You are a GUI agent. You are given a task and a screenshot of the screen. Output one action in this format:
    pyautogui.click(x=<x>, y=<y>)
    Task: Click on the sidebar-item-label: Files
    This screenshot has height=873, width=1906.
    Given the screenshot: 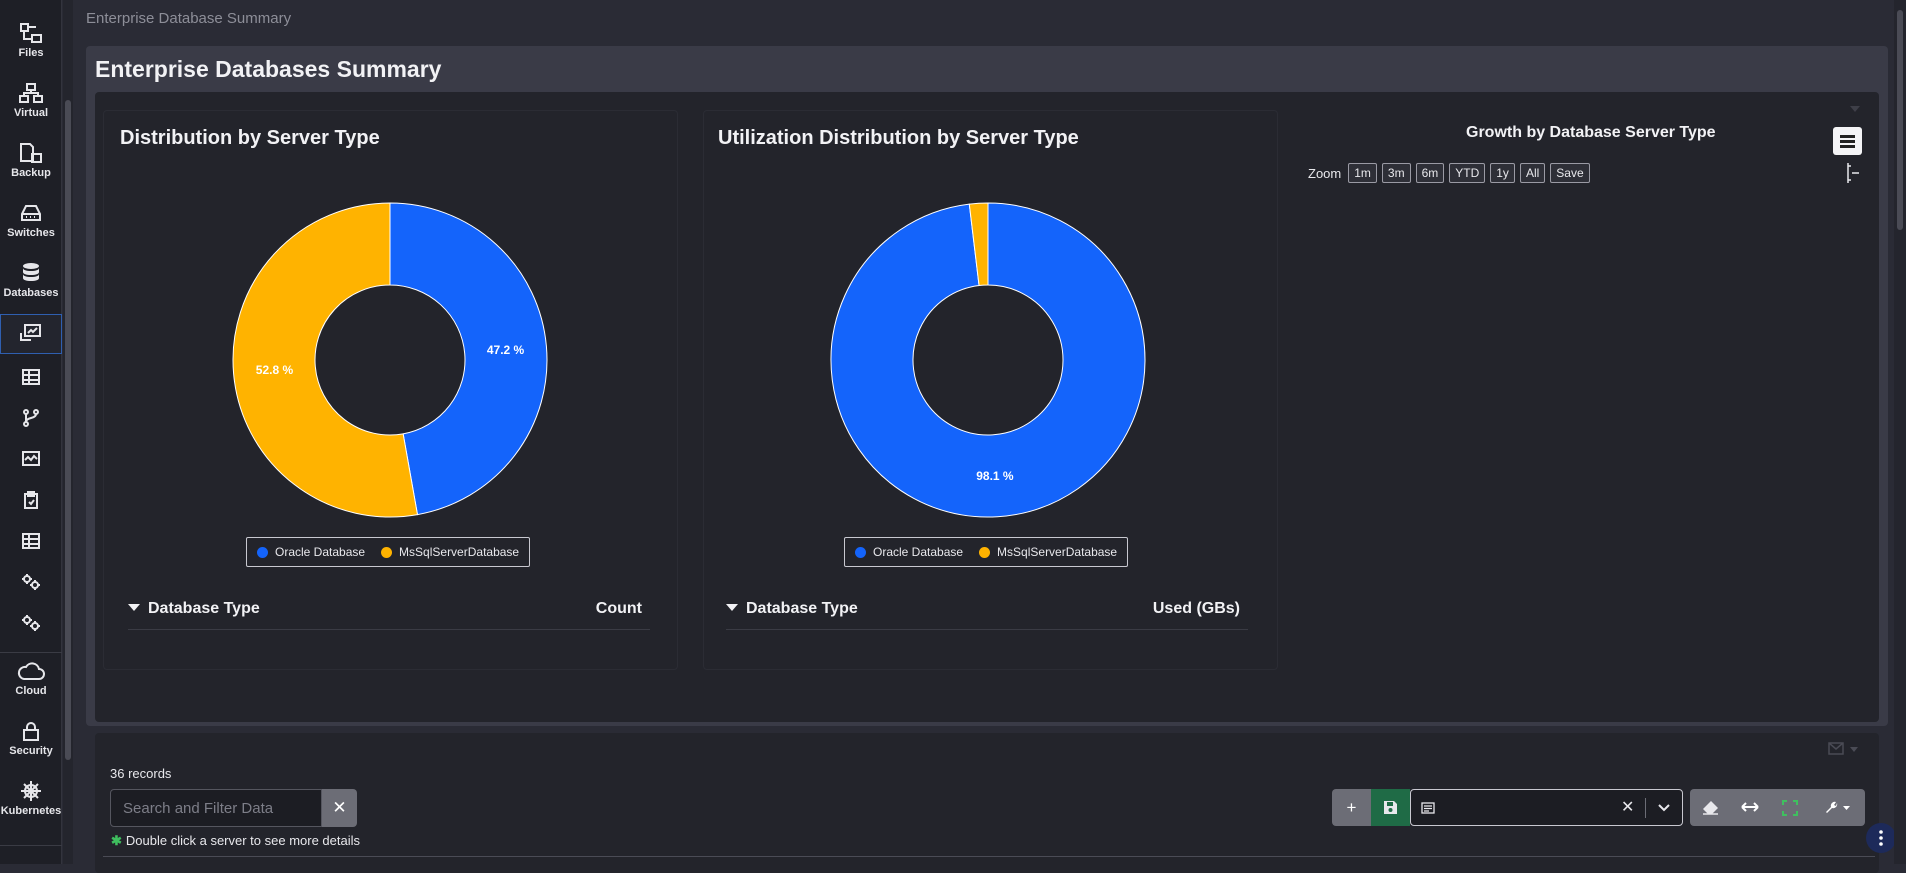 What is the action you would take?
    pyautogui.click(x=31, y=53)
    